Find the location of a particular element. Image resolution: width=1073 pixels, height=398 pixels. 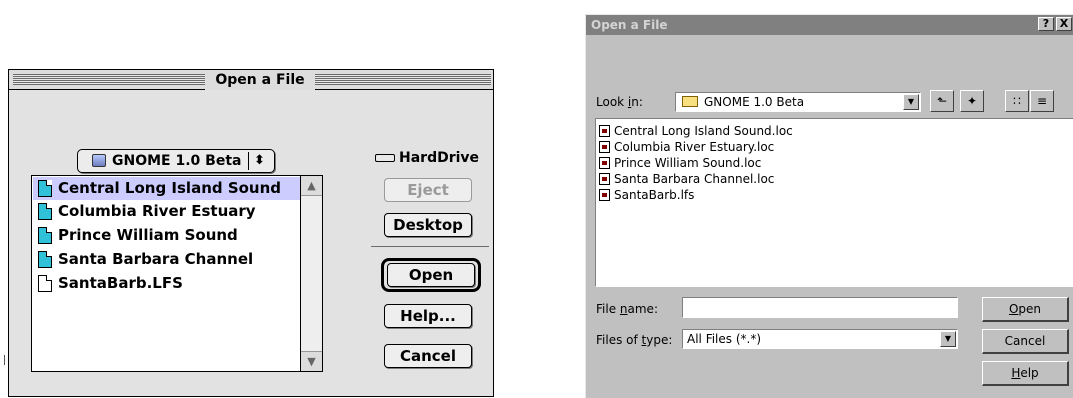

disk-icon is located at coordinates (99, 160).